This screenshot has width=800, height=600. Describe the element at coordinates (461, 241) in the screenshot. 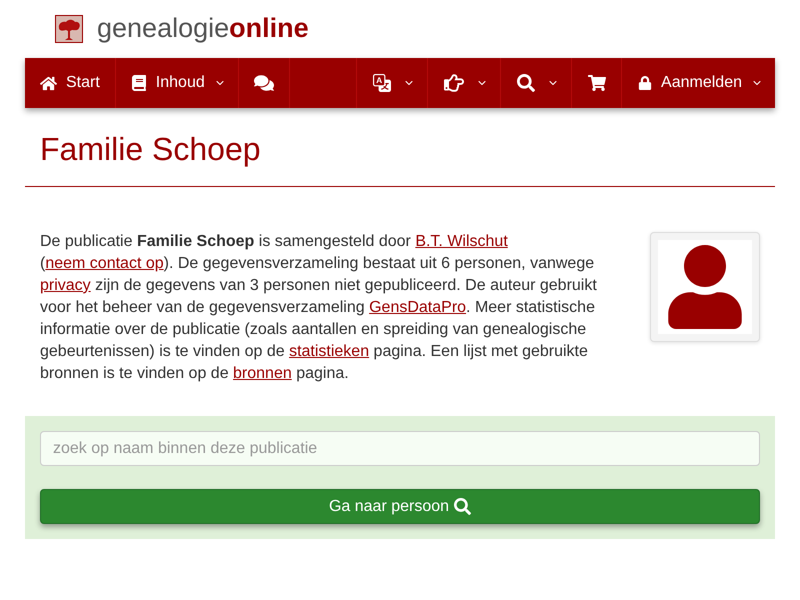

I see `text-link: B.T. Wilschut` at that location.